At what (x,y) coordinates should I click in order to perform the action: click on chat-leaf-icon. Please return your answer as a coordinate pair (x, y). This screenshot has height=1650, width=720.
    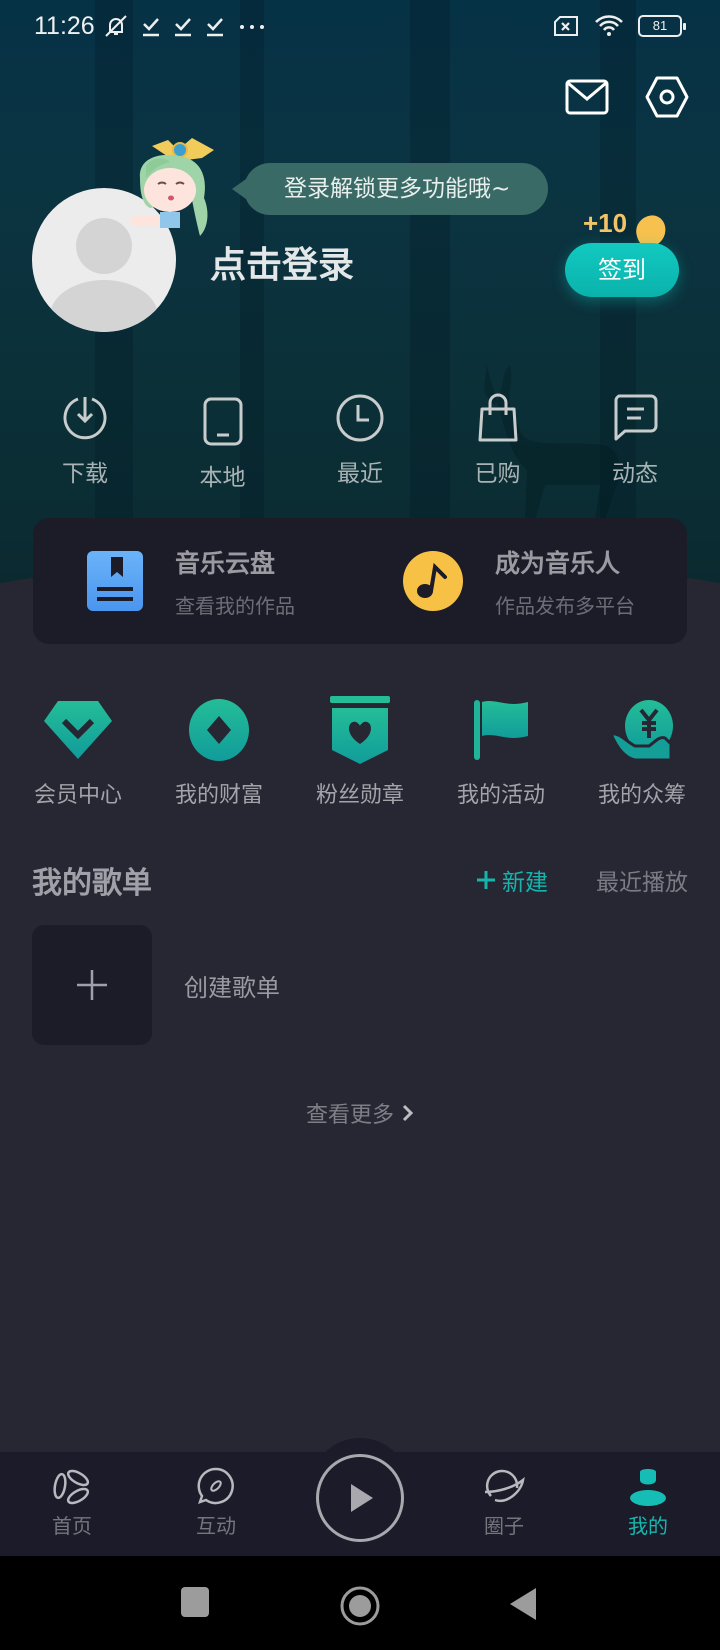
    Looking at the image, I should click on (215, 1486).